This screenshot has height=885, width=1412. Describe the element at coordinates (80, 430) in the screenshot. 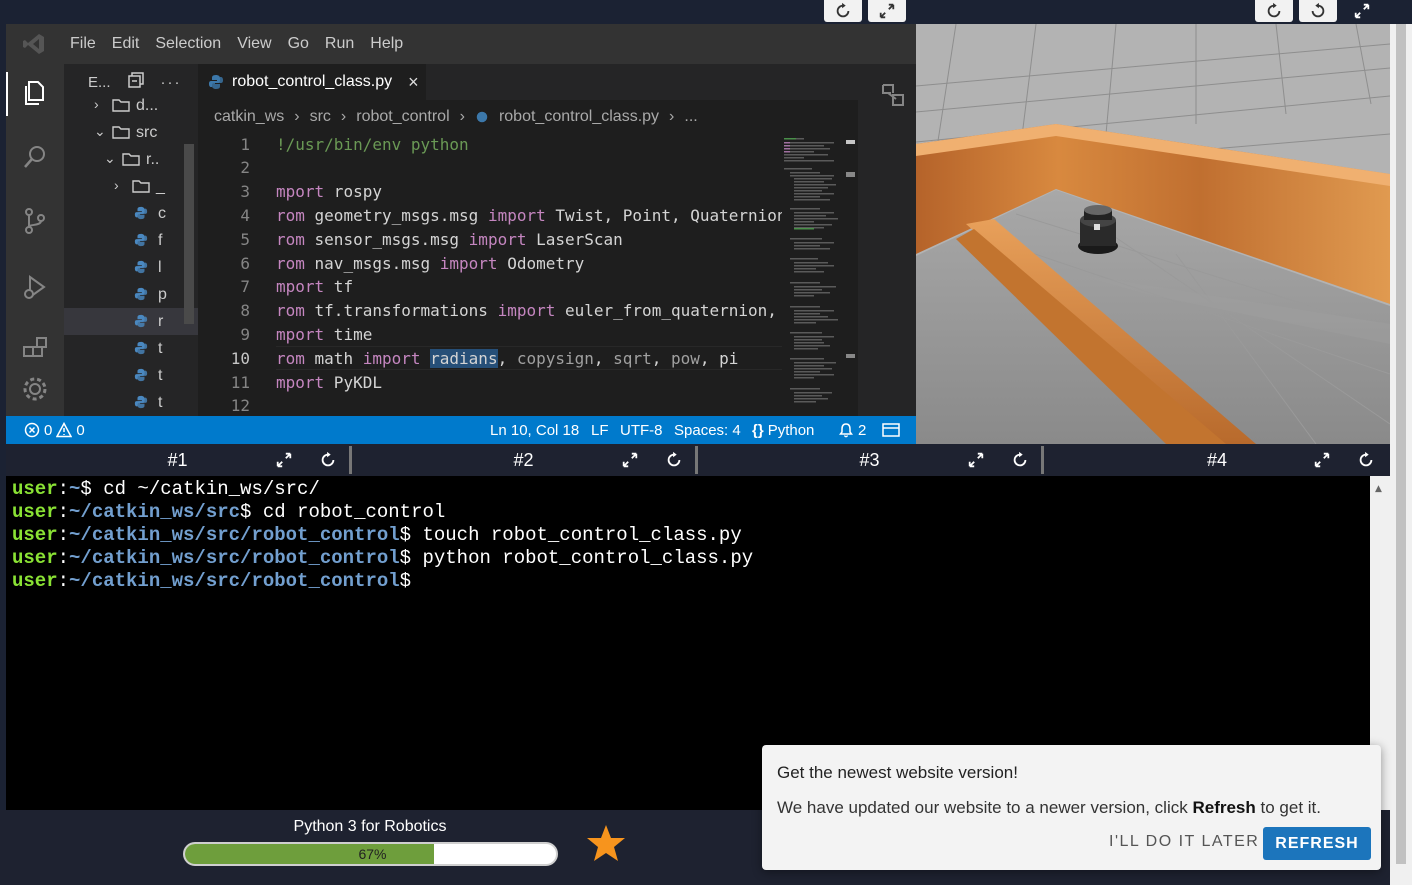

I see `warning-count: 0` at that location.